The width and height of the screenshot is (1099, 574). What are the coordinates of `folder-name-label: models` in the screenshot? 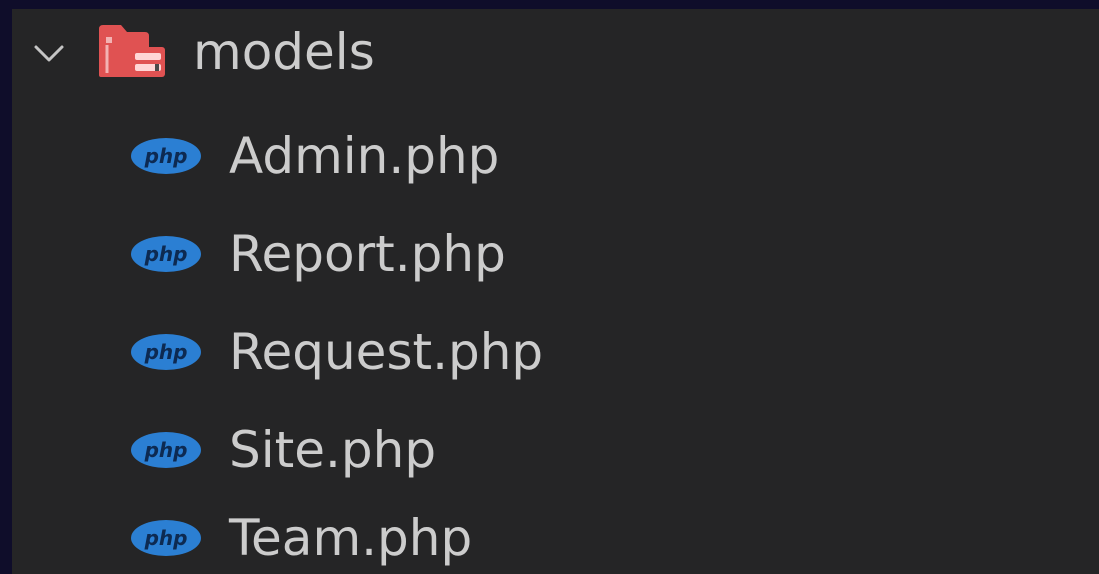 It's located at (284, 52).